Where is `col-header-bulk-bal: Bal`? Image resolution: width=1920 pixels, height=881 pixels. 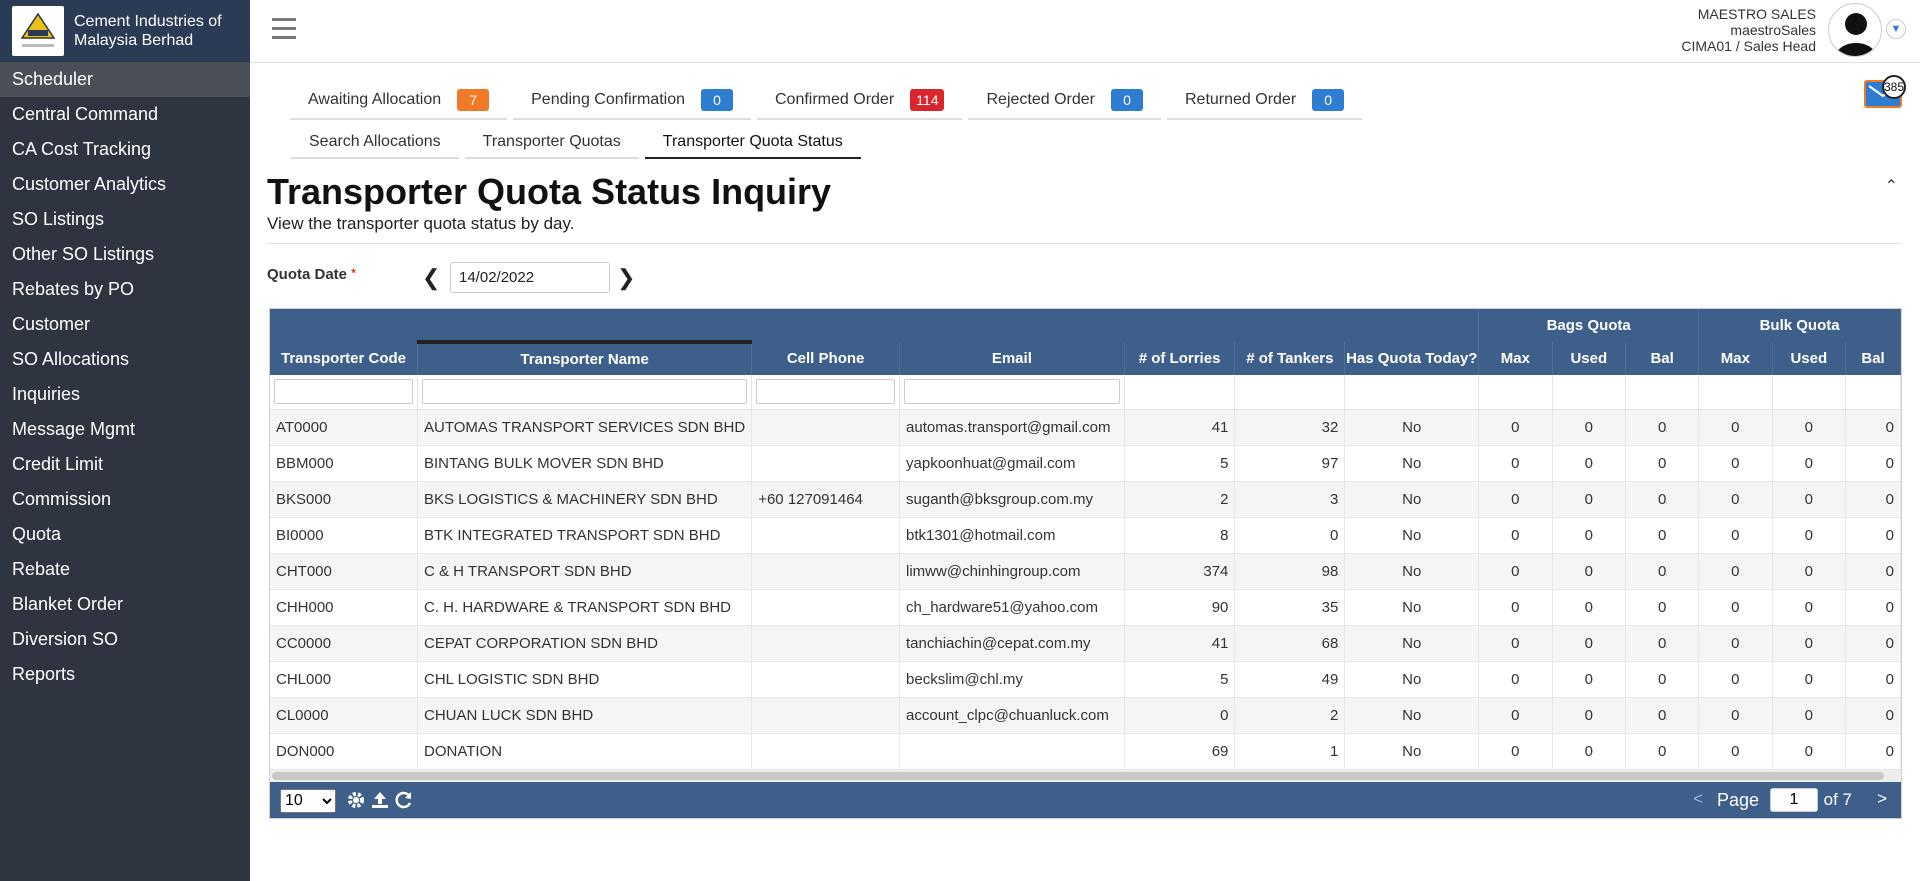 col-header-bulk-bal: Bal is located at coordinates (1873, 358).